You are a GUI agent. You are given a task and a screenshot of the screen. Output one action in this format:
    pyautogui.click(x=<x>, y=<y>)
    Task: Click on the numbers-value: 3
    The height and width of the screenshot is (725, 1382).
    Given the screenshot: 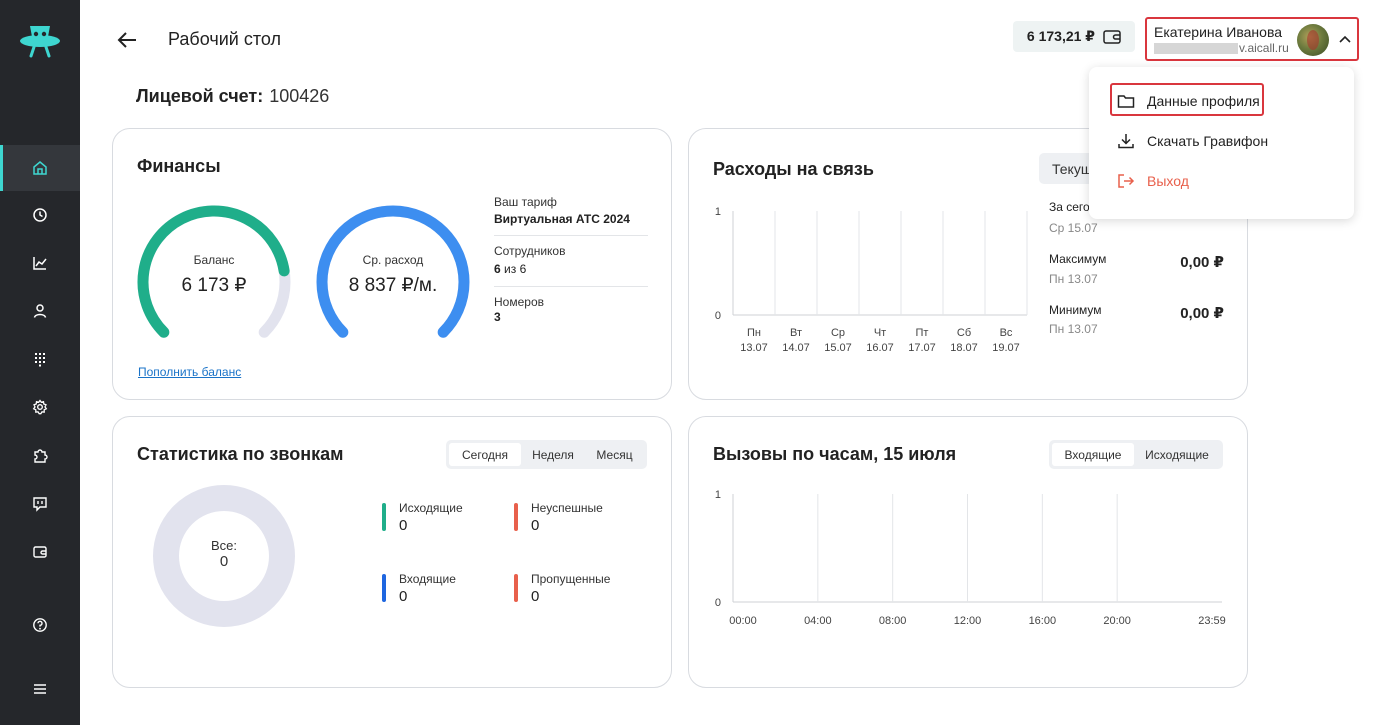 What is the action you would take?
    pyautogui.click(x=497, y=317)
    